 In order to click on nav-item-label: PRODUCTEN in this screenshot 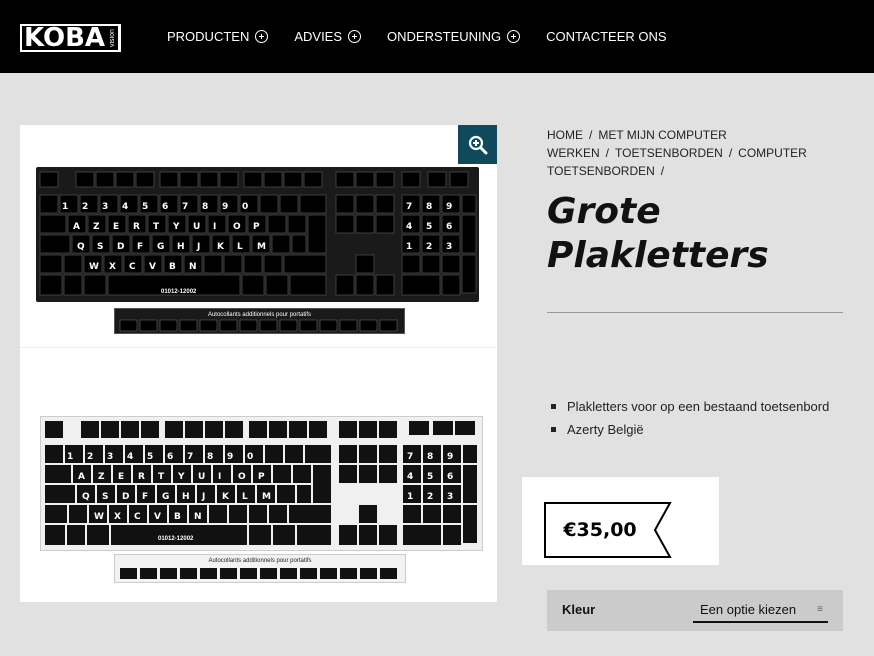, I will do `click(208, 36)`.